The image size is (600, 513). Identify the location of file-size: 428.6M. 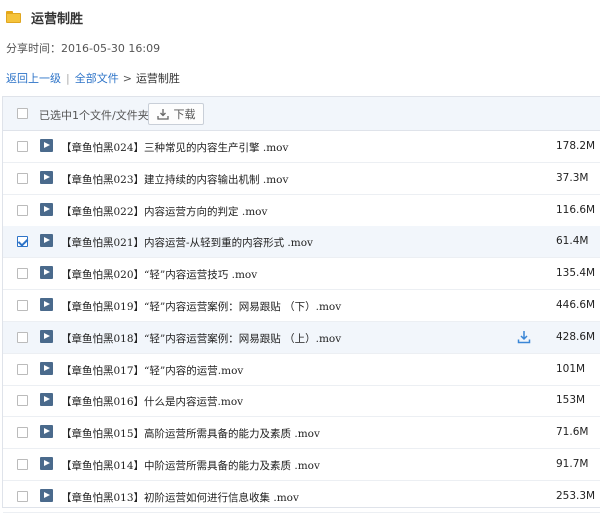
(576, 336).